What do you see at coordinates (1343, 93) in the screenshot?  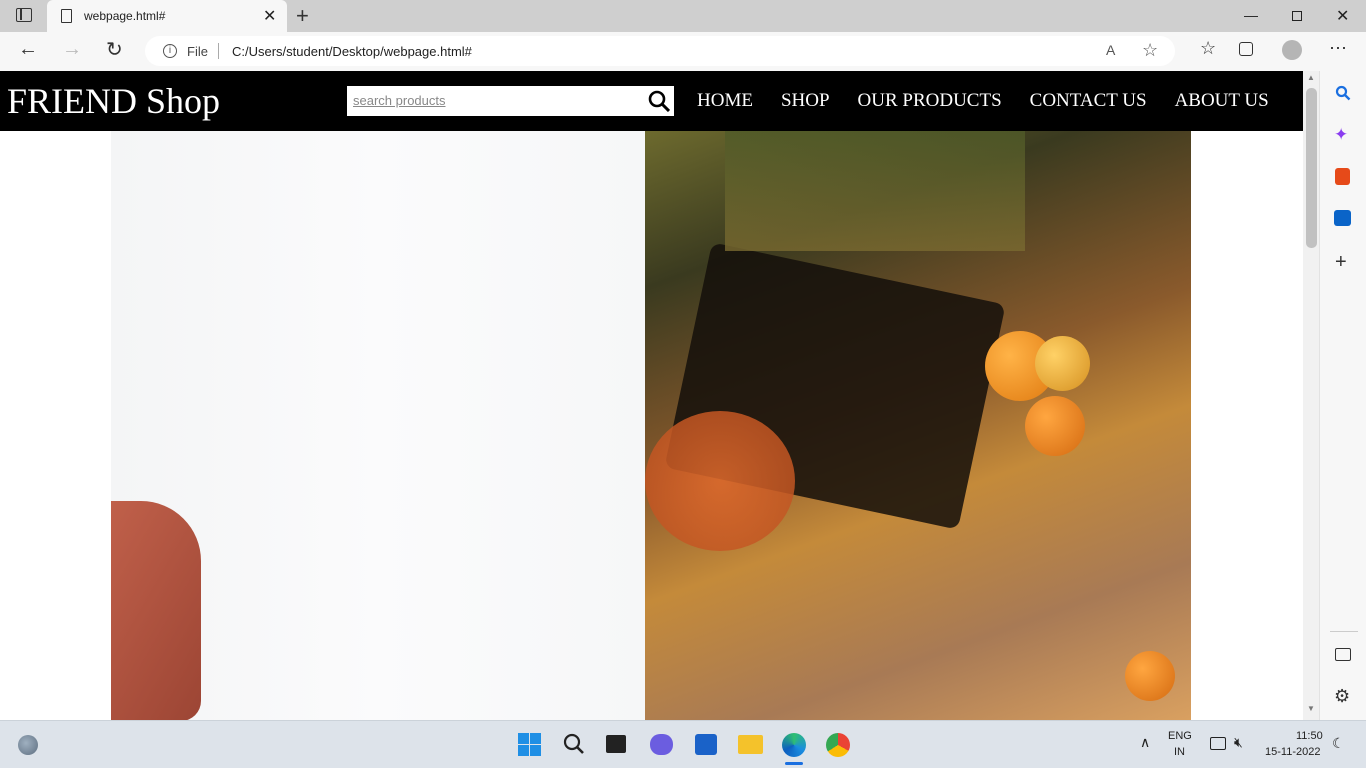 I see `sidebar-search-icon` at bounding box center [1343, 93].